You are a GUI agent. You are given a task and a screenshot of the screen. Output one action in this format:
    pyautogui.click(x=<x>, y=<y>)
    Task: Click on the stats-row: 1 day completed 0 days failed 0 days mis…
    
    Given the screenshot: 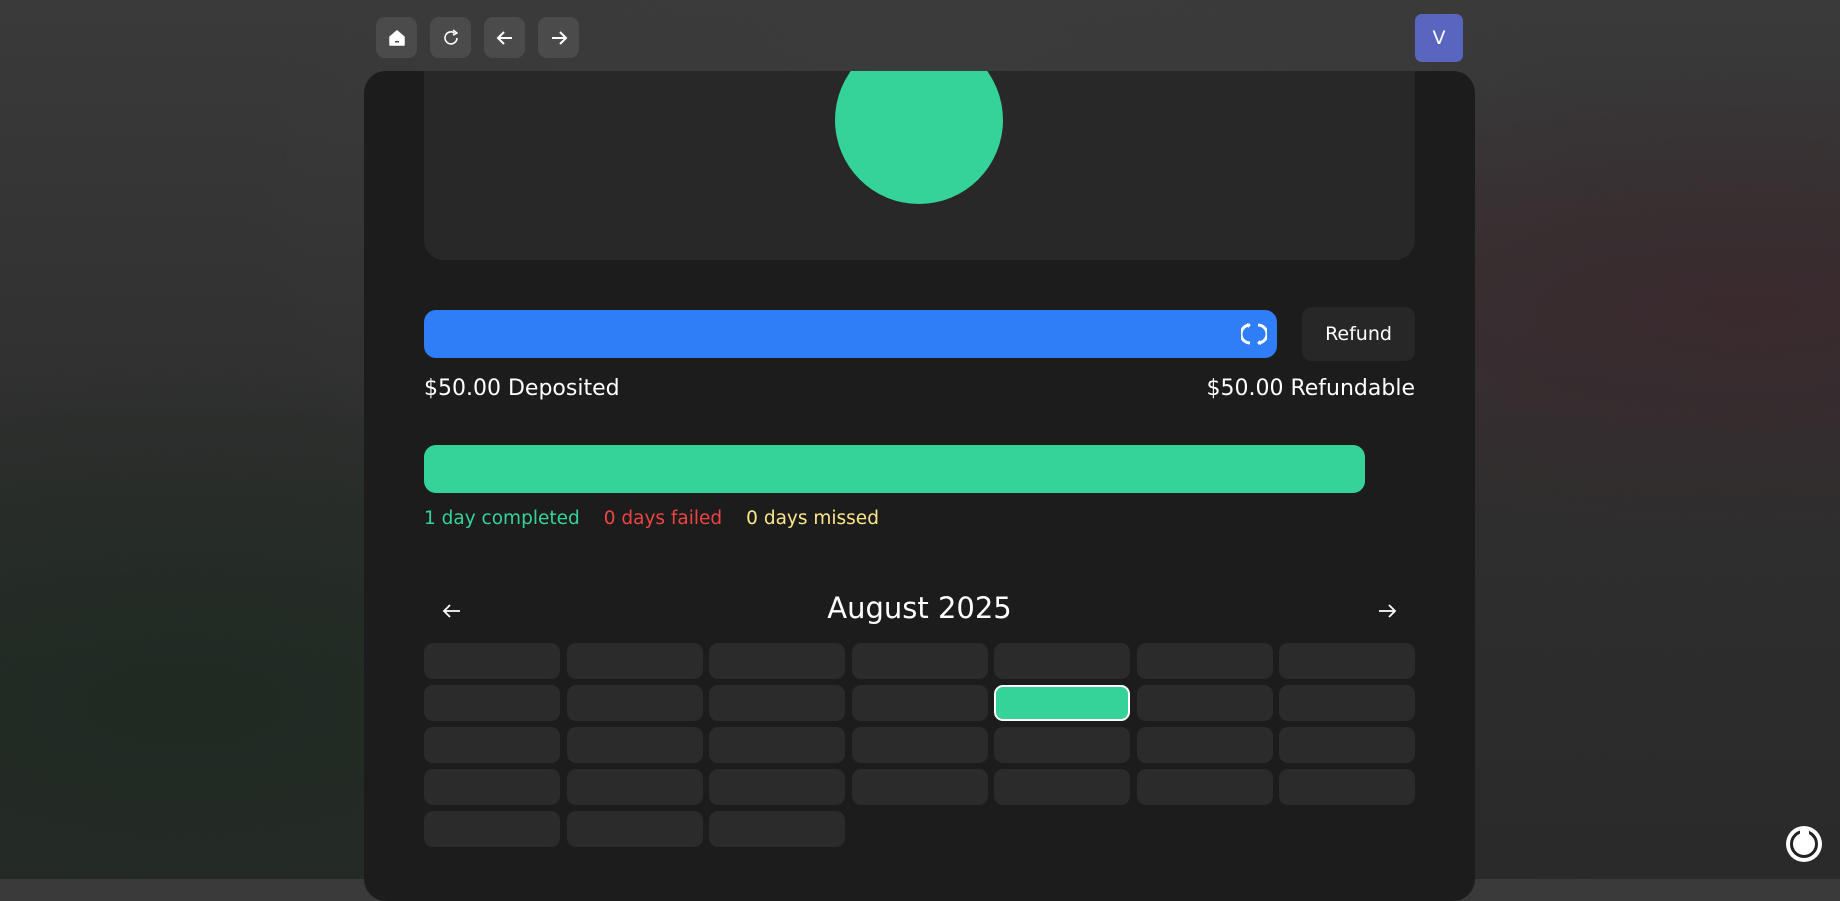 What is the action you would take?
    pyautogui.click(x=651, y=518)
    